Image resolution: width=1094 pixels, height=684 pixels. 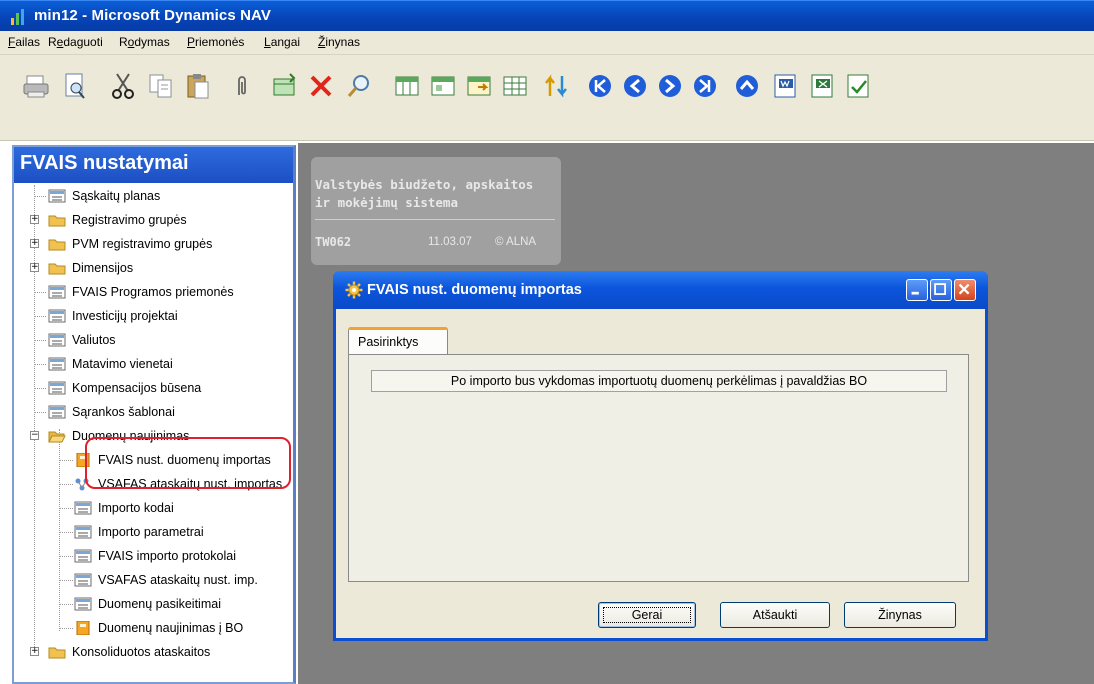 I want to click on export-word-icon, so click(x=785, y=86).